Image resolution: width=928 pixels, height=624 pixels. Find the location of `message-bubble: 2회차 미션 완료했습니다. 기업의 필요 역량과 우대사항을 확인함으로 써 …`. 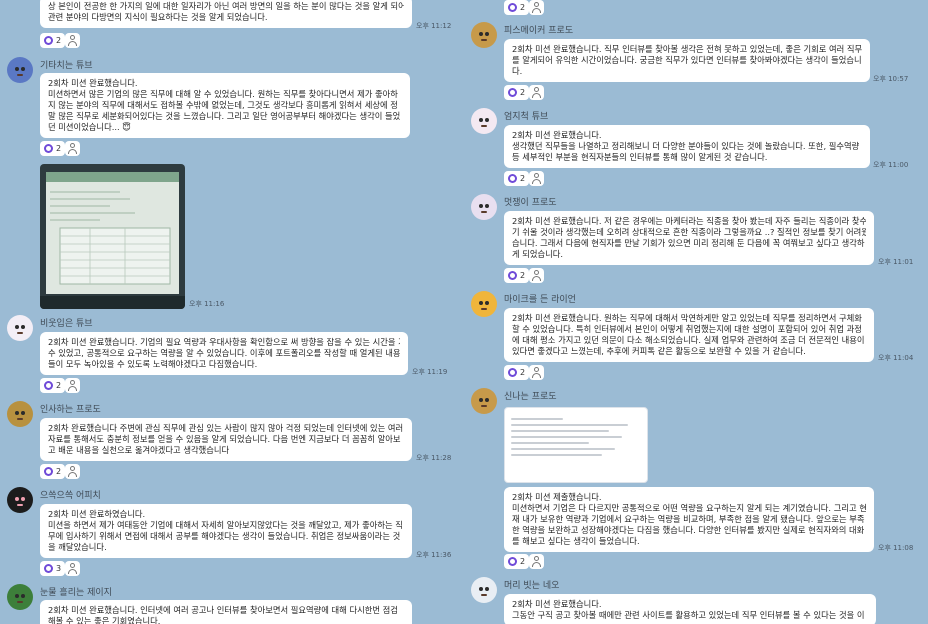

message-bubble: 2회차 미션 완료했습니다. 기업의 필요 역량과 우대사항을 확인함으로 써 … is located at coordinates (224, 353).